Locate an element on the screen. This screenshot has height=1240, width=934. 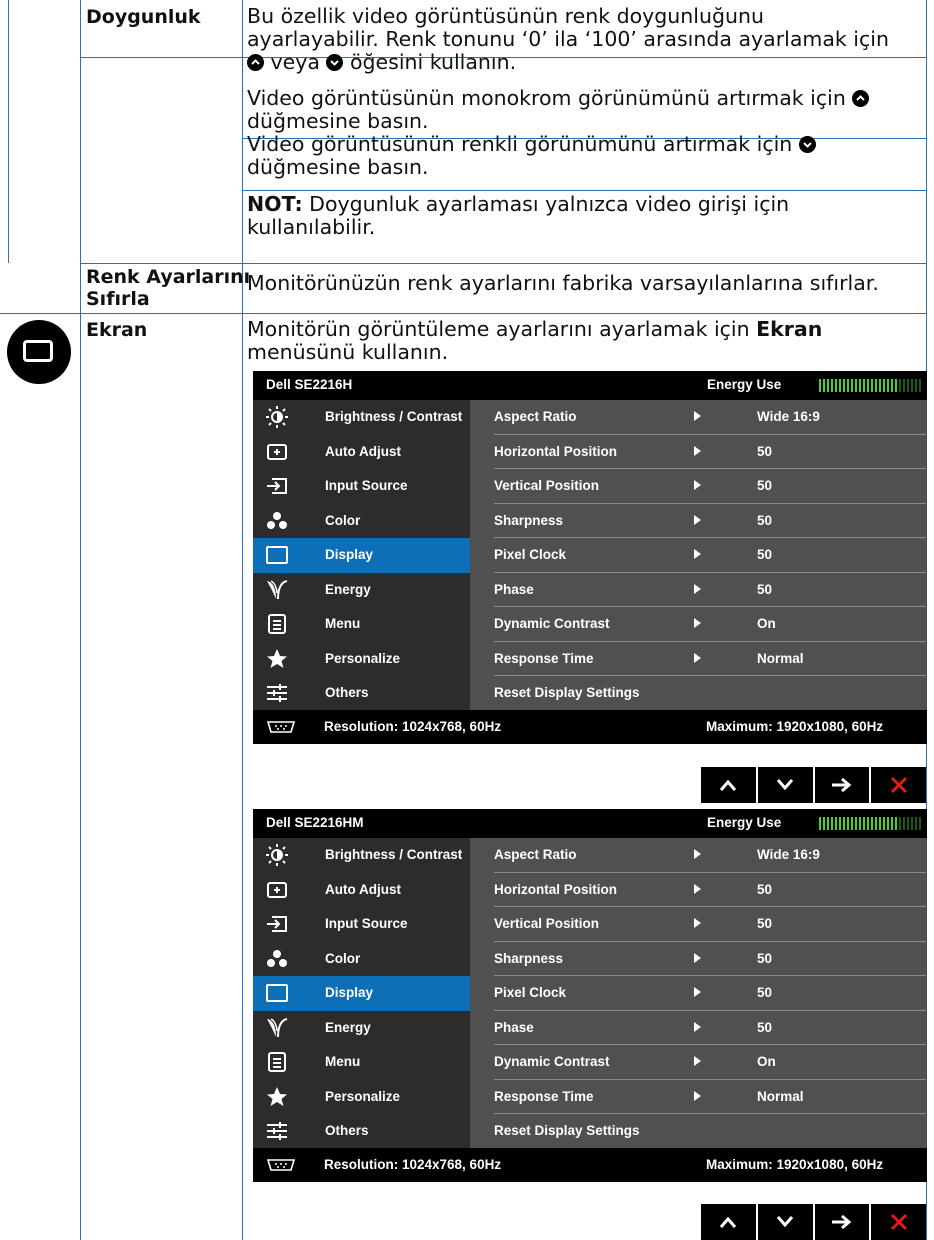
term-doygunluk: Doygunluk is located at coordinates (143, 17).